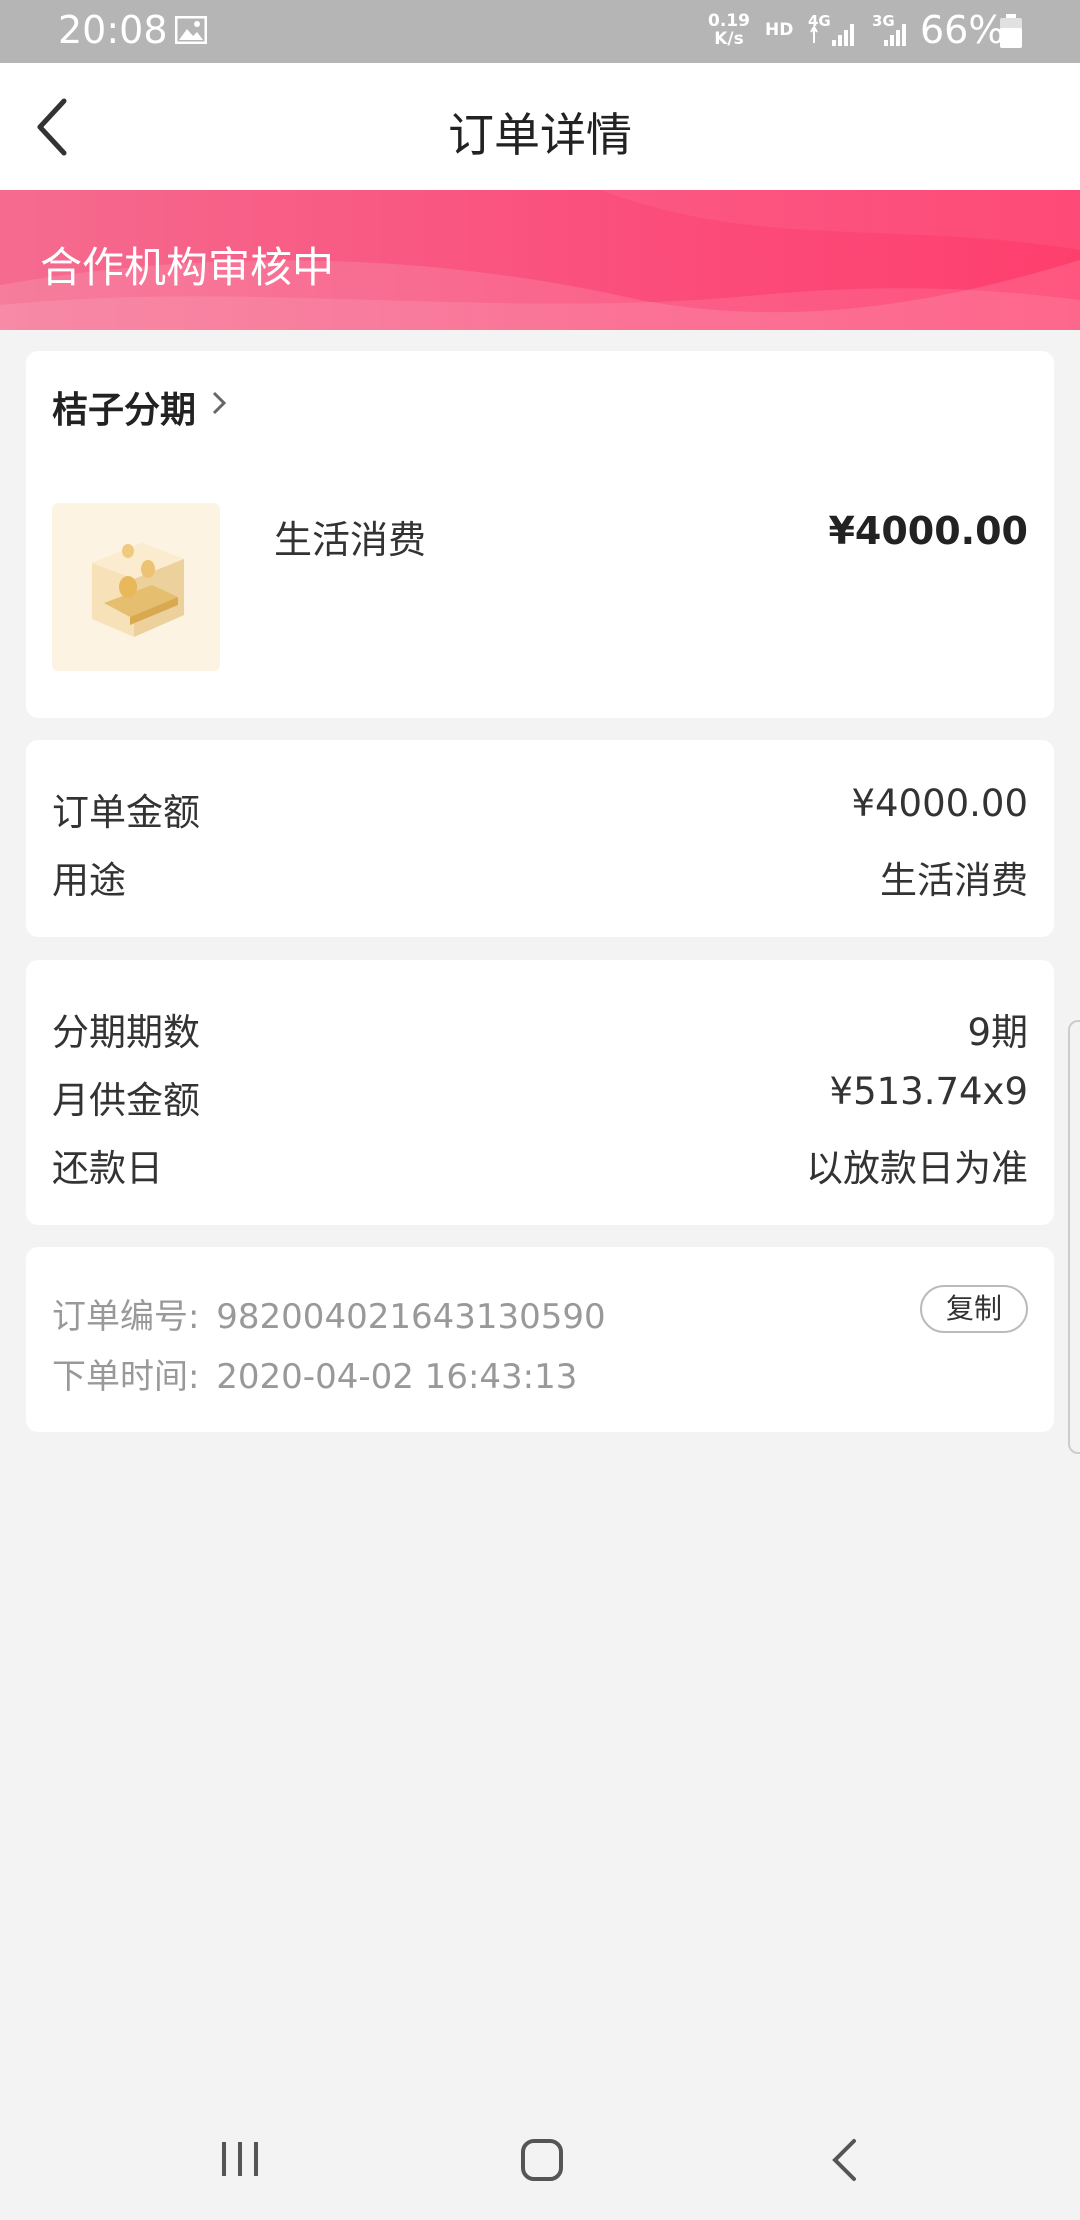  What do you see at coordinates (540, 838) in the screenshot?
I see `order-info-card: 订单金额 ¥4000.00 用途 生活消费` at bounding box center [540, 838].